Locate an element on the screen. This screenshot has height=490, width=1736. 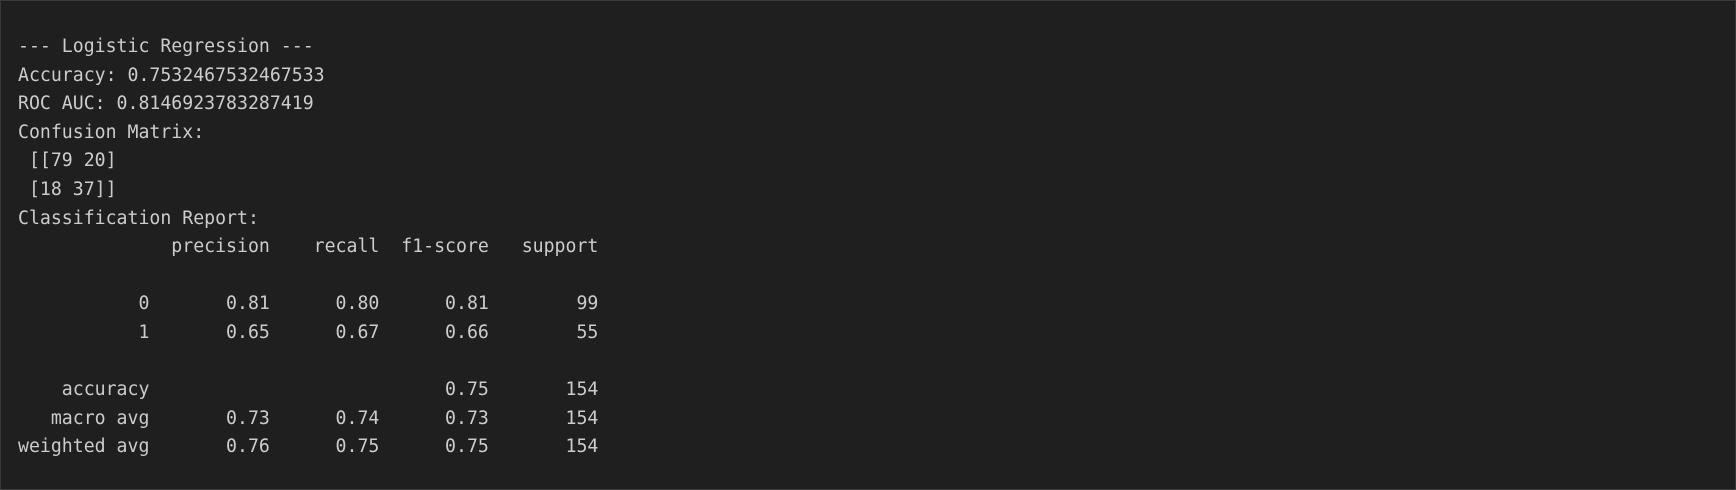
output-line-class-0: 0 0.81 0.80 0.81 99 is located at coordinates (308, 304).